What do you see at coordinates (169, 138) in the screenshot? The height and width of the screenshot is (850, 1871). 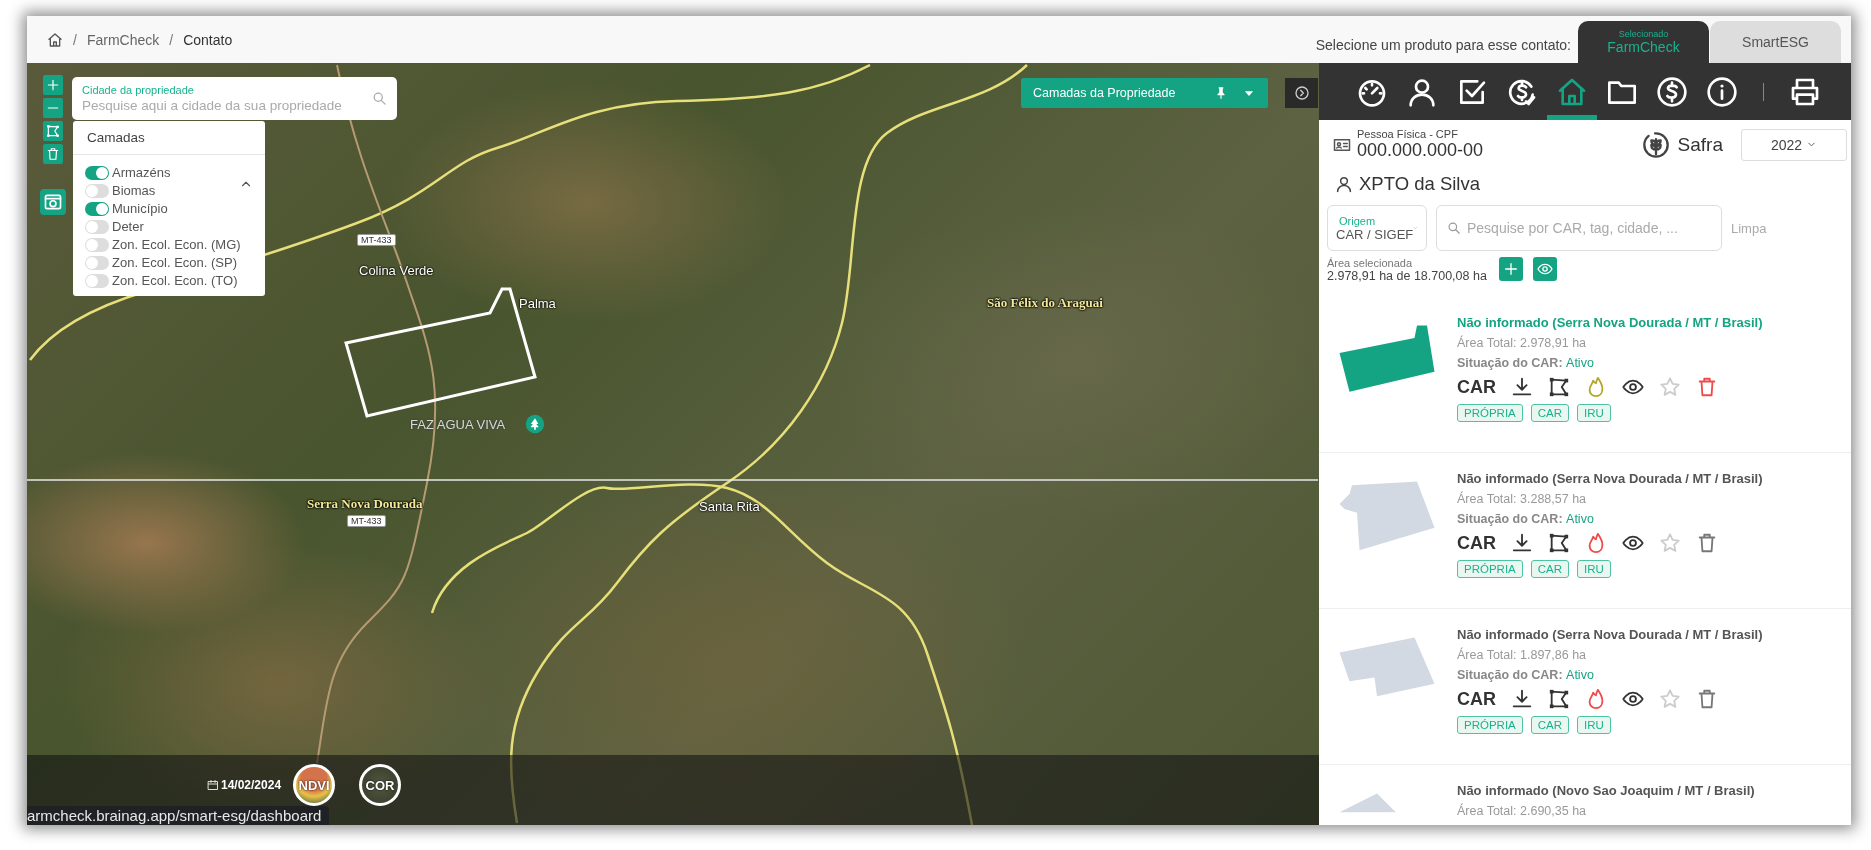 I see `layers-title: Camadas` at bounding box center [169, 138].